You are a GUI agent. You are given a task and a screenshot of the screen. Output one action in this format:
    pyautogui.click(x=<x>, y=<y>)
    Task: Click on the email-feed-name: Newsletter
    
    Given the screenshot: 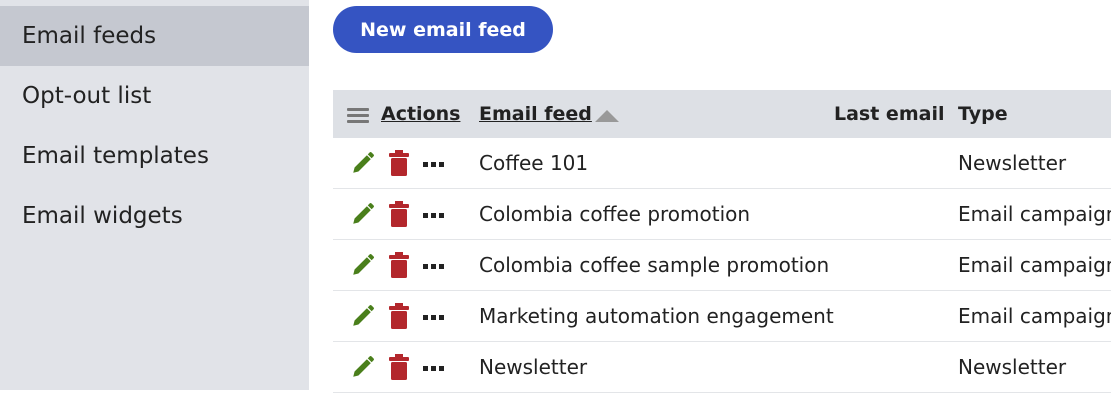 What is the action you would take?
    pyautogui.click(x=533, y=367)
    